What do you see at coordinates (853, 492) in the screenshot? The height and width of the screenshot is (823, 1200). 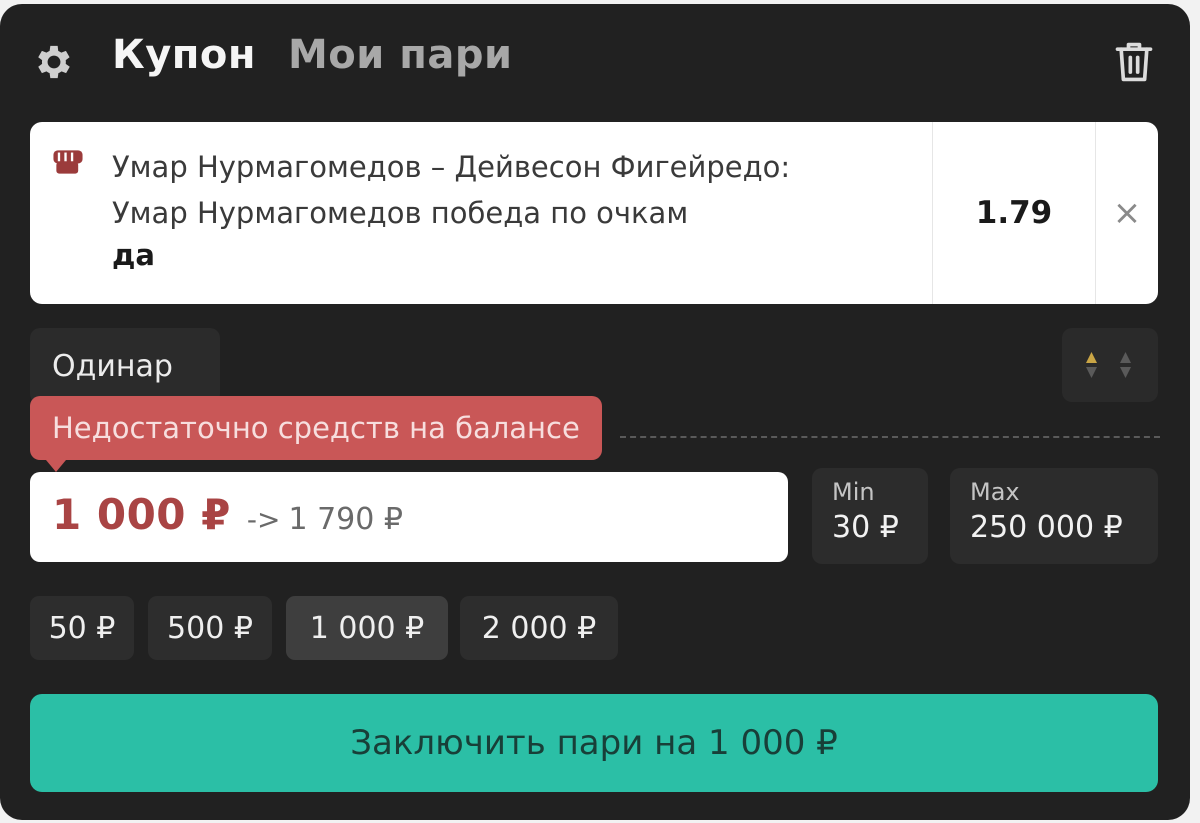 I see `min-label: Min` at bounding box center [853, 492].